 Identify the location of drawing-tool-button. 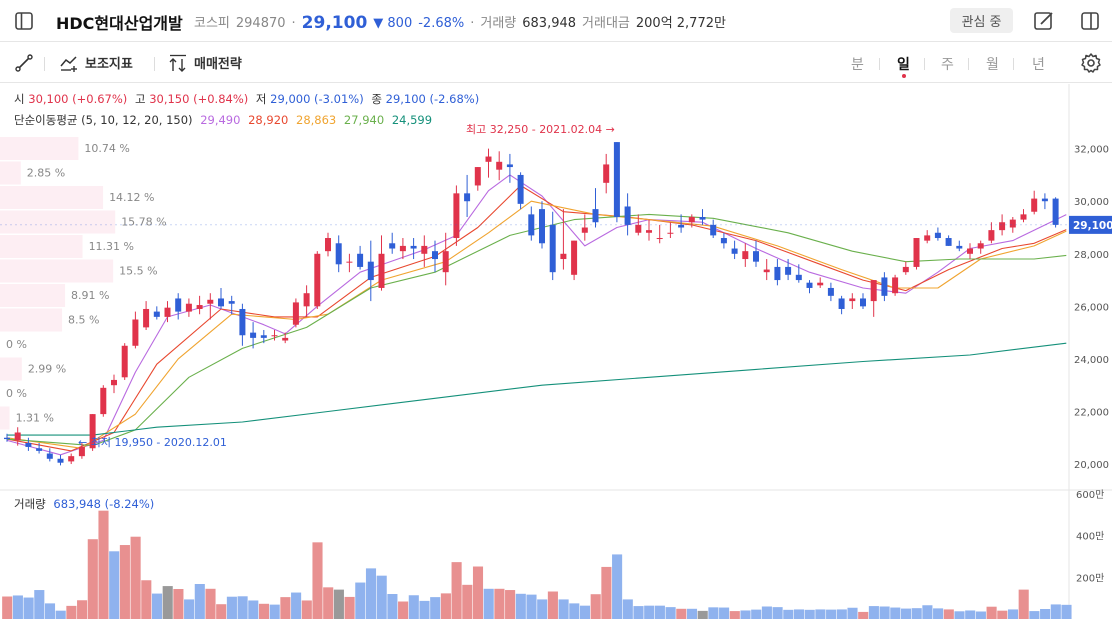
(24, 63).